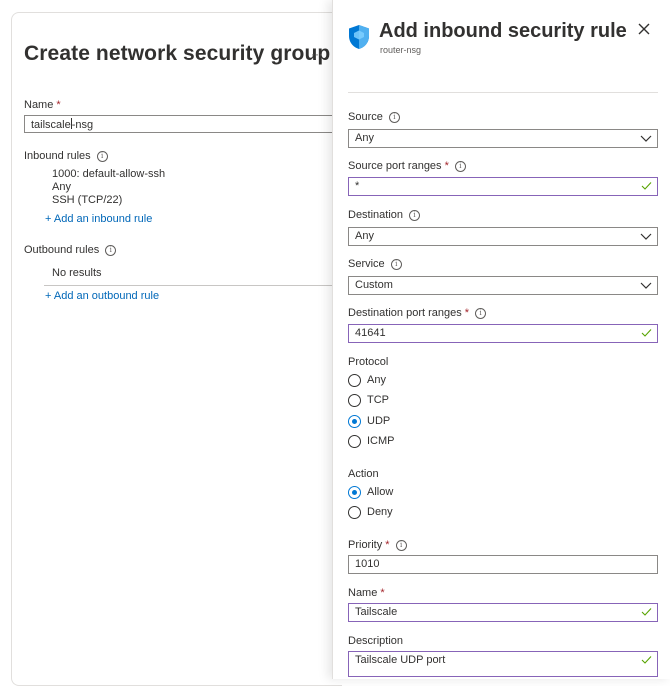 The height and width of the screenshot is (686, 670). What do you see at coordinates (376, 612) in the screenshot?
I see `rule-name-value: Tailscale` at bounding box center [376, 612].